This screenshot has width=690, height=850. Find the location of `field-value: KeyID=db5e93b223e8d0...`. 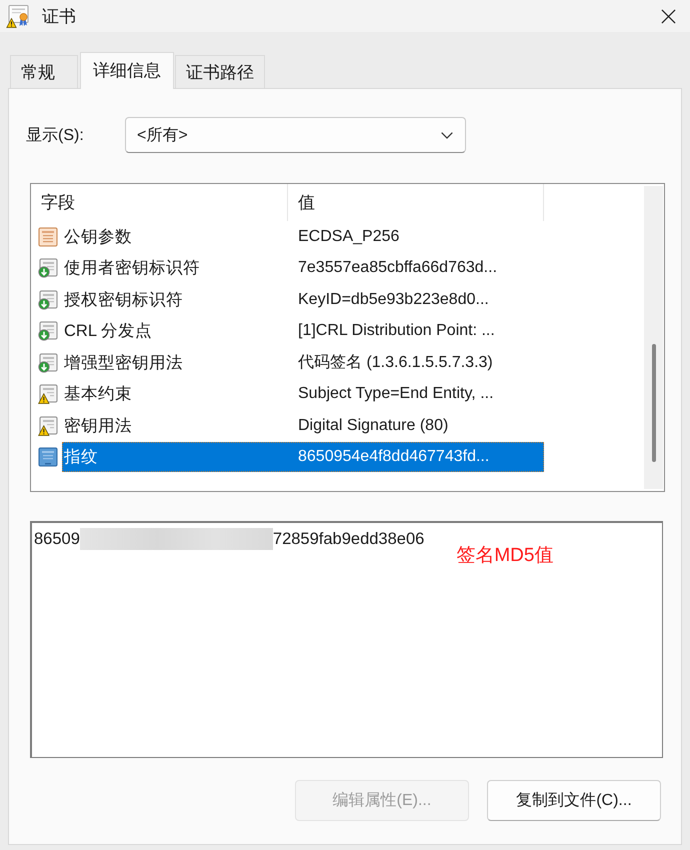

field-value: KeyID=db5e93b223e8d0... is located at coordinates (393, 299).